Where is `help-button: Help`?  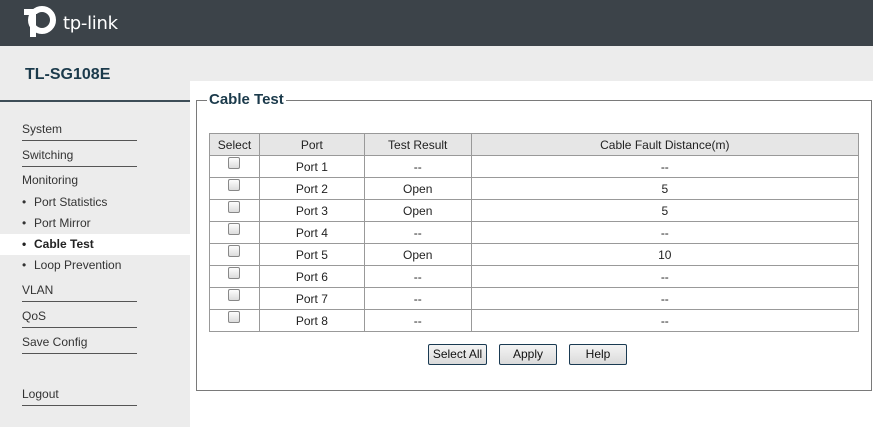 help-button: Help is located at coordinates (598, 354).